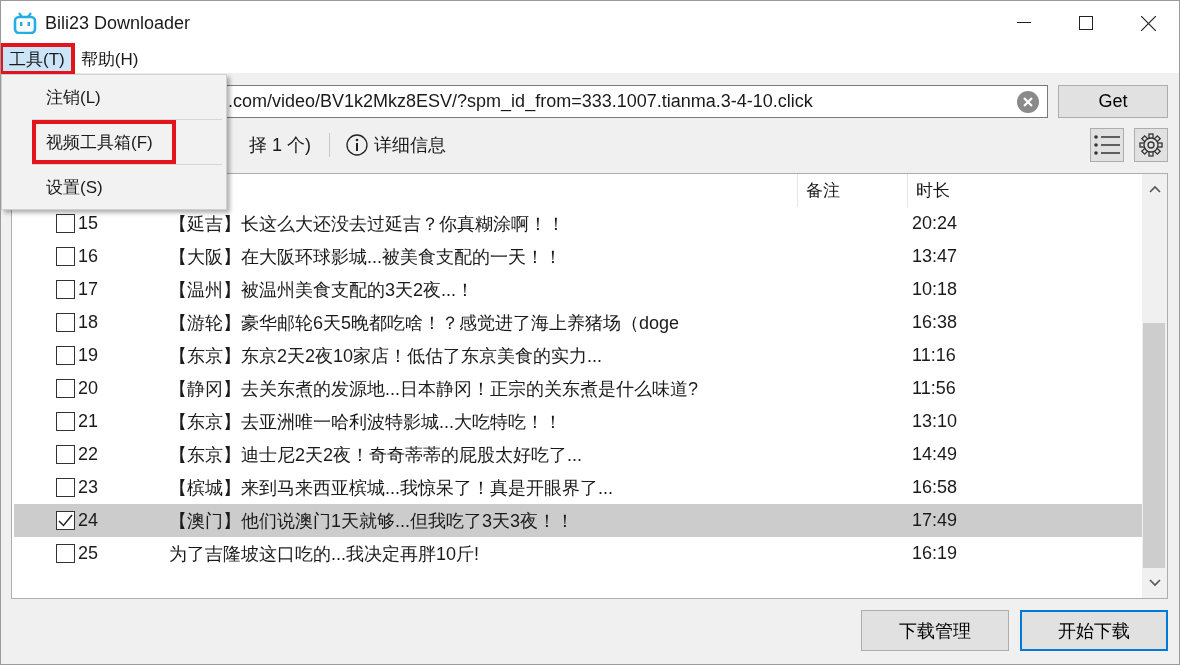 The image size is (1180, 665). Describe the element at coordinates (88, 487) in the screenshot. I see `row-number: 23` at that location.